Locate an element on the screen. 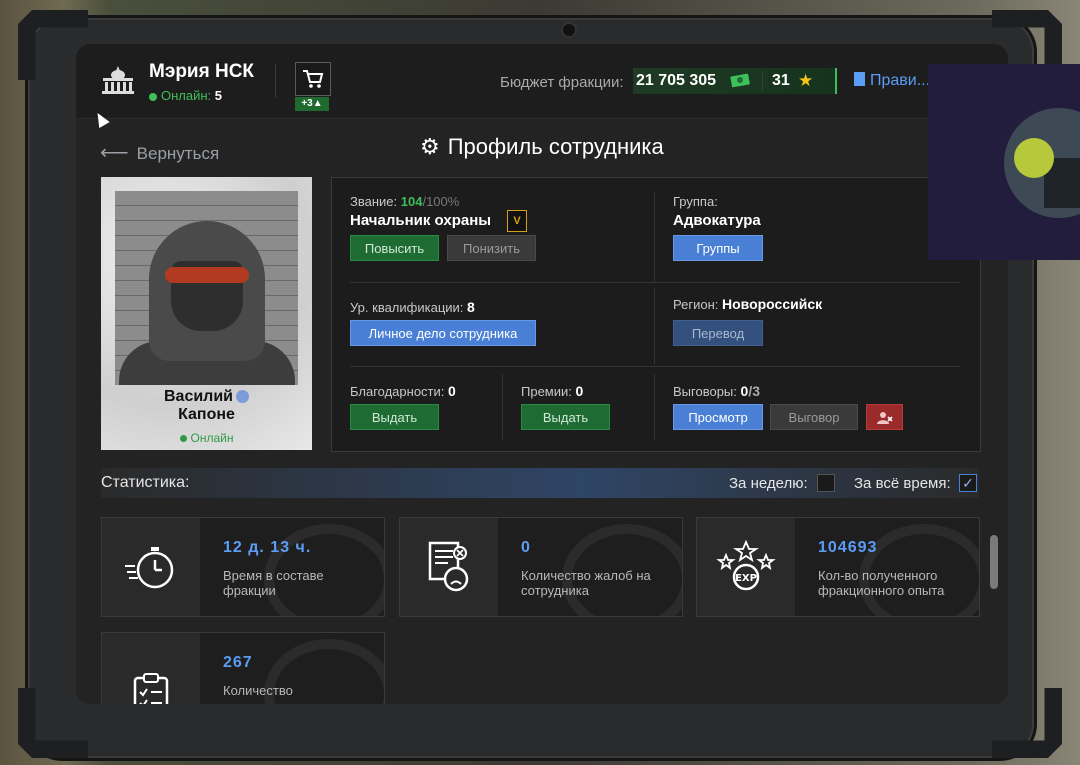  stat-exp-desc: Кол-во полученного фракционного опыта is located at coordinates (881, 583).